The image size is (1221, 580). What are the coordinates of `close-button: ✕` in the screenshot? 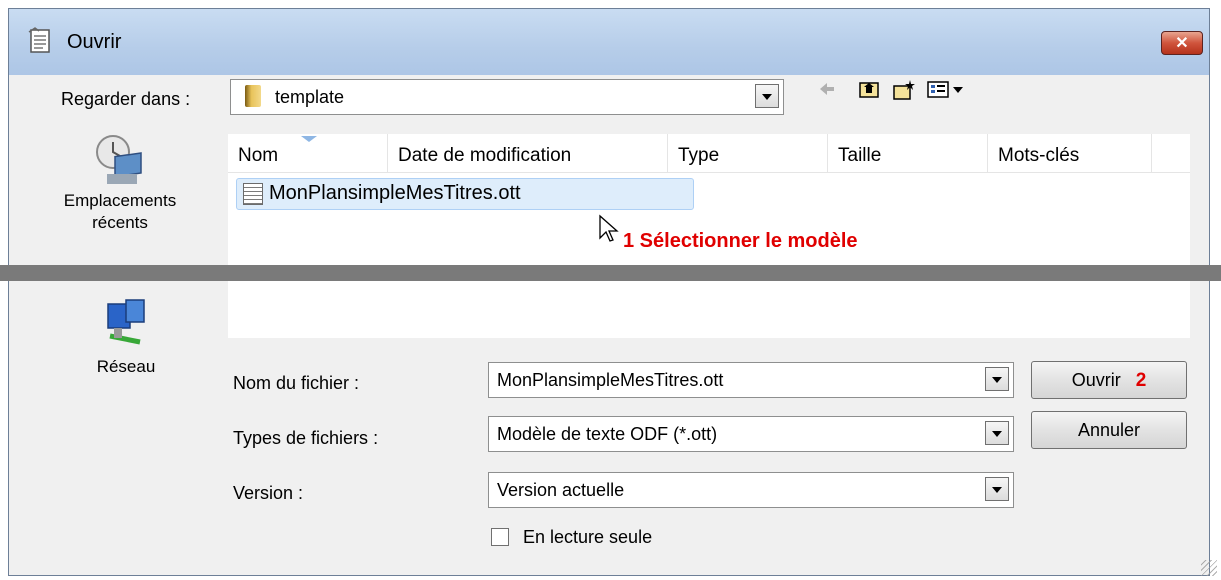 It's located at (1182, 43).